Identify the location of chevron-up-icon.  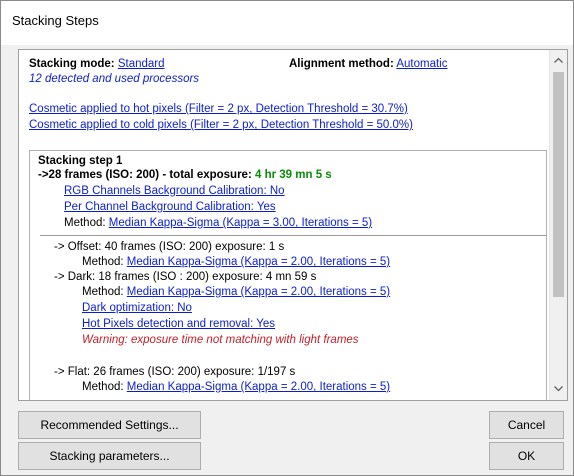
(558, 60).